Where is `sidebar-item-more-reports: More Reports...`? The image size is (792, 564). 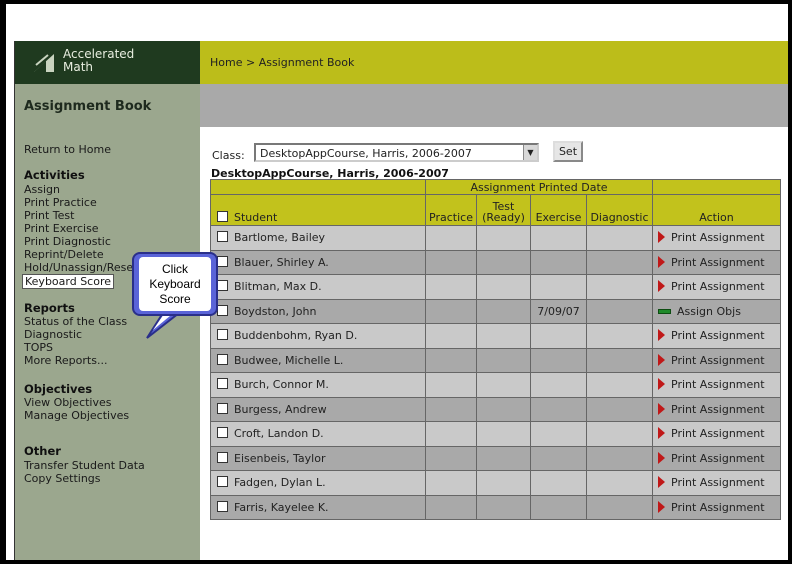 sidebar-item-more-reports: More Reports... is located at coordinates (65, 360).